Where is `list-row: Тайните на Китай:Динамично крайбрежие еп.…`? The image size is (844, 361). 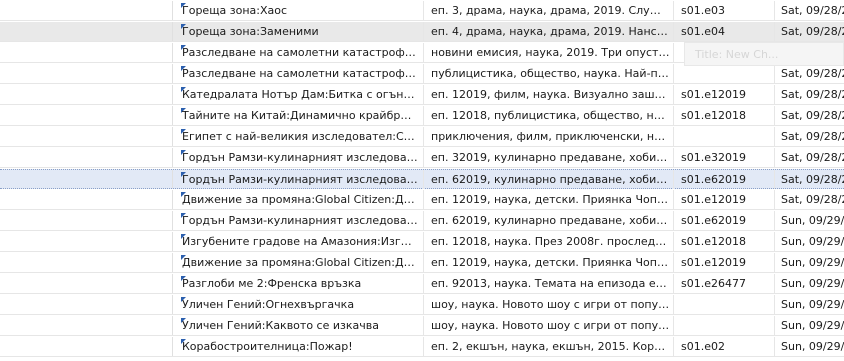 list-row: Тайните на Китай:Динамично крайбрежие еп.… is located at coordinates (422, 116).